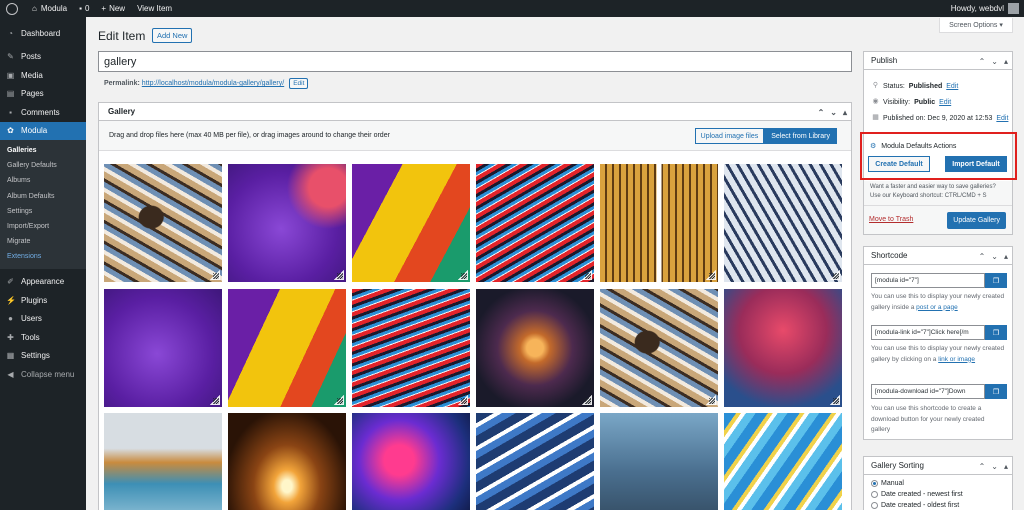 Image resolution: width=1024 pixels, height=510 pixels. I want to click on post-title-input: gallery, so click(475, 61).